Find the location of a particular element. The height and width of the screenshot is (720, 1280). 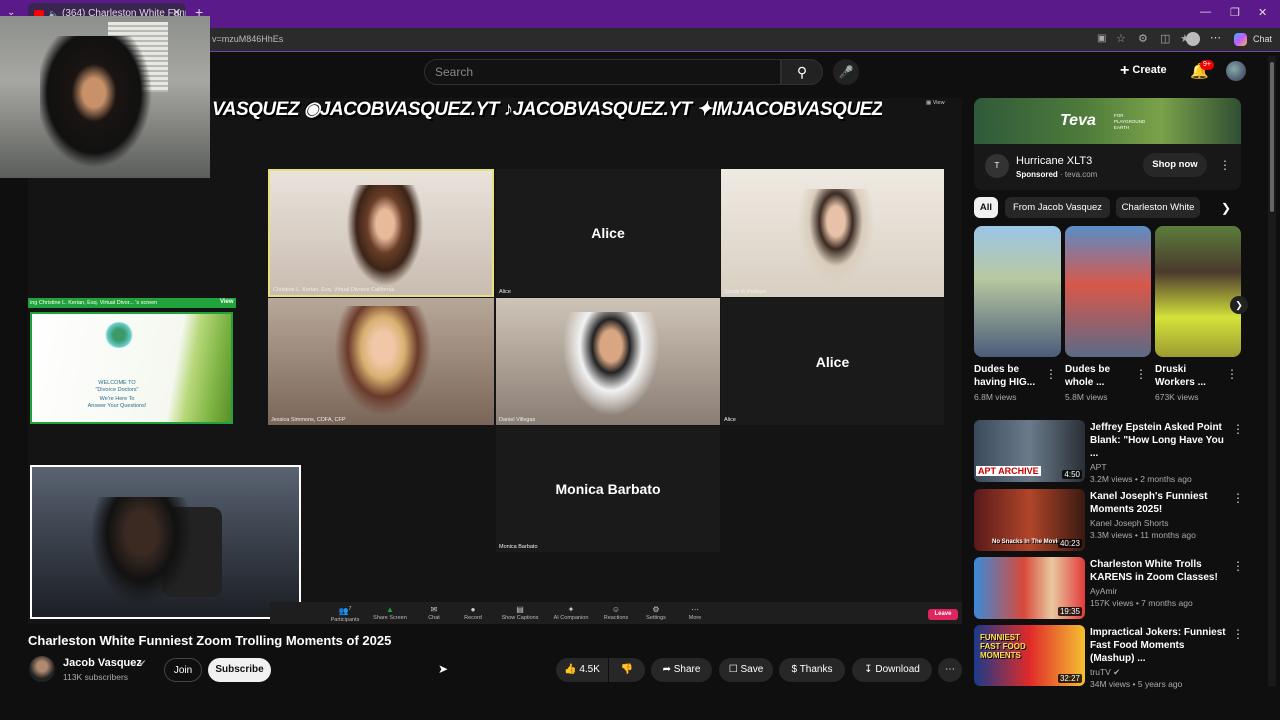

short-info: Dudes be having HIG... 6.8M views is located at coordinates (1005, 383).